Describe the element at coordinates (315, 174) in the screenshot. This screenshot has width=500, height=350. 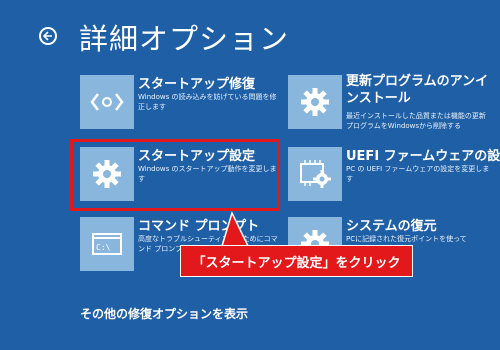
I see `chip-gear-icon` at that location.